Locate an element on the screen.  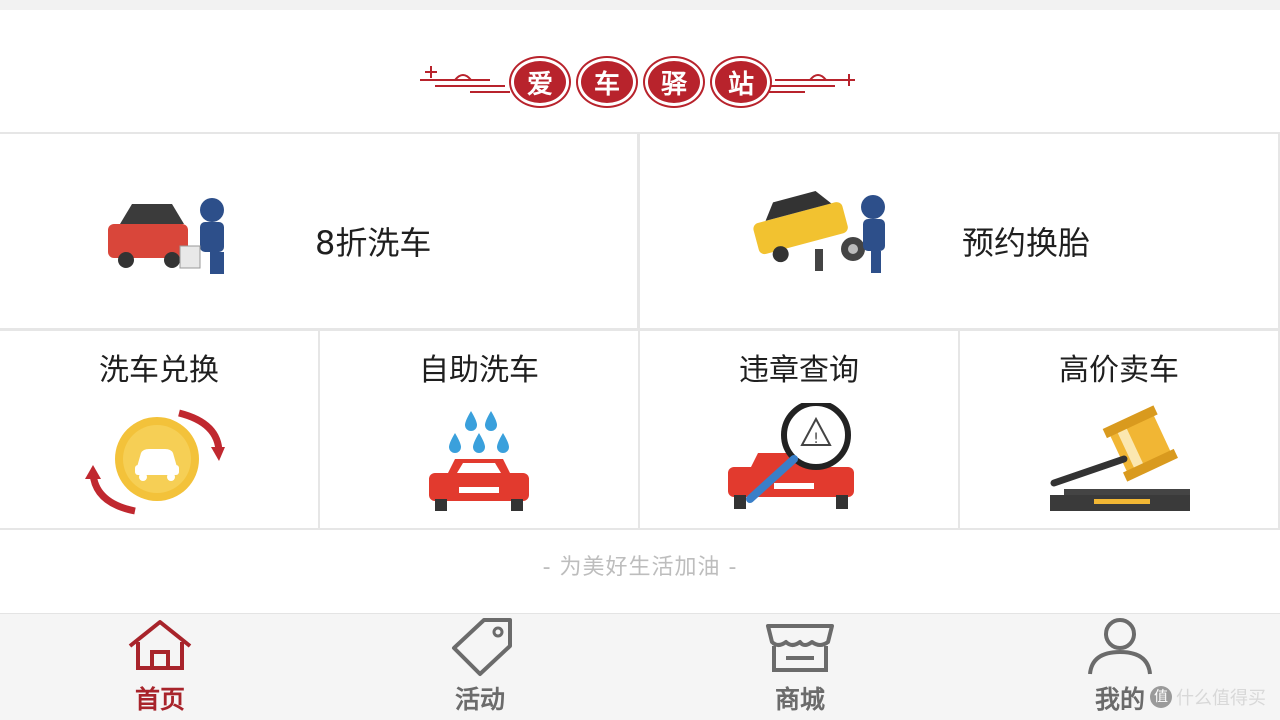
auction-gavel-icon is located at coordinates (1120, 458).